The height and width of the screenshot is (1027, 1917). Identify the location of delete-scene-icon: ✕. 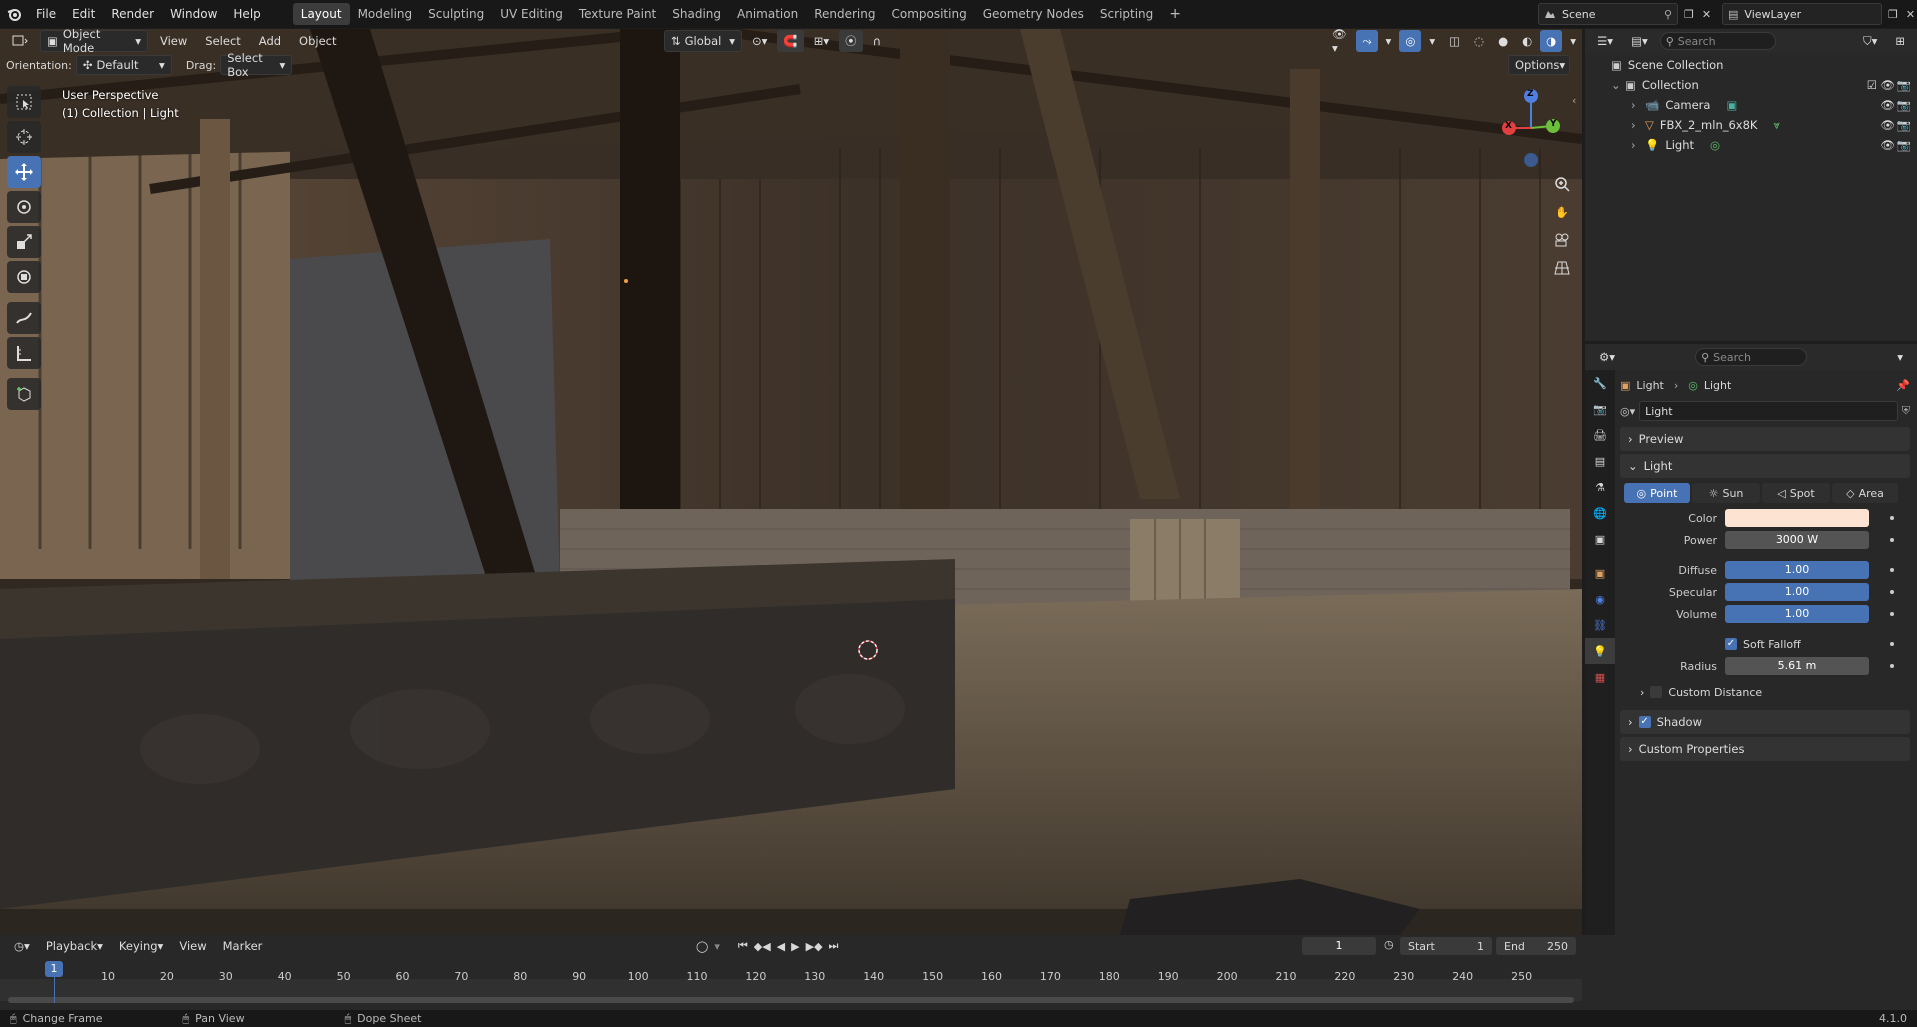
(1706, 14).